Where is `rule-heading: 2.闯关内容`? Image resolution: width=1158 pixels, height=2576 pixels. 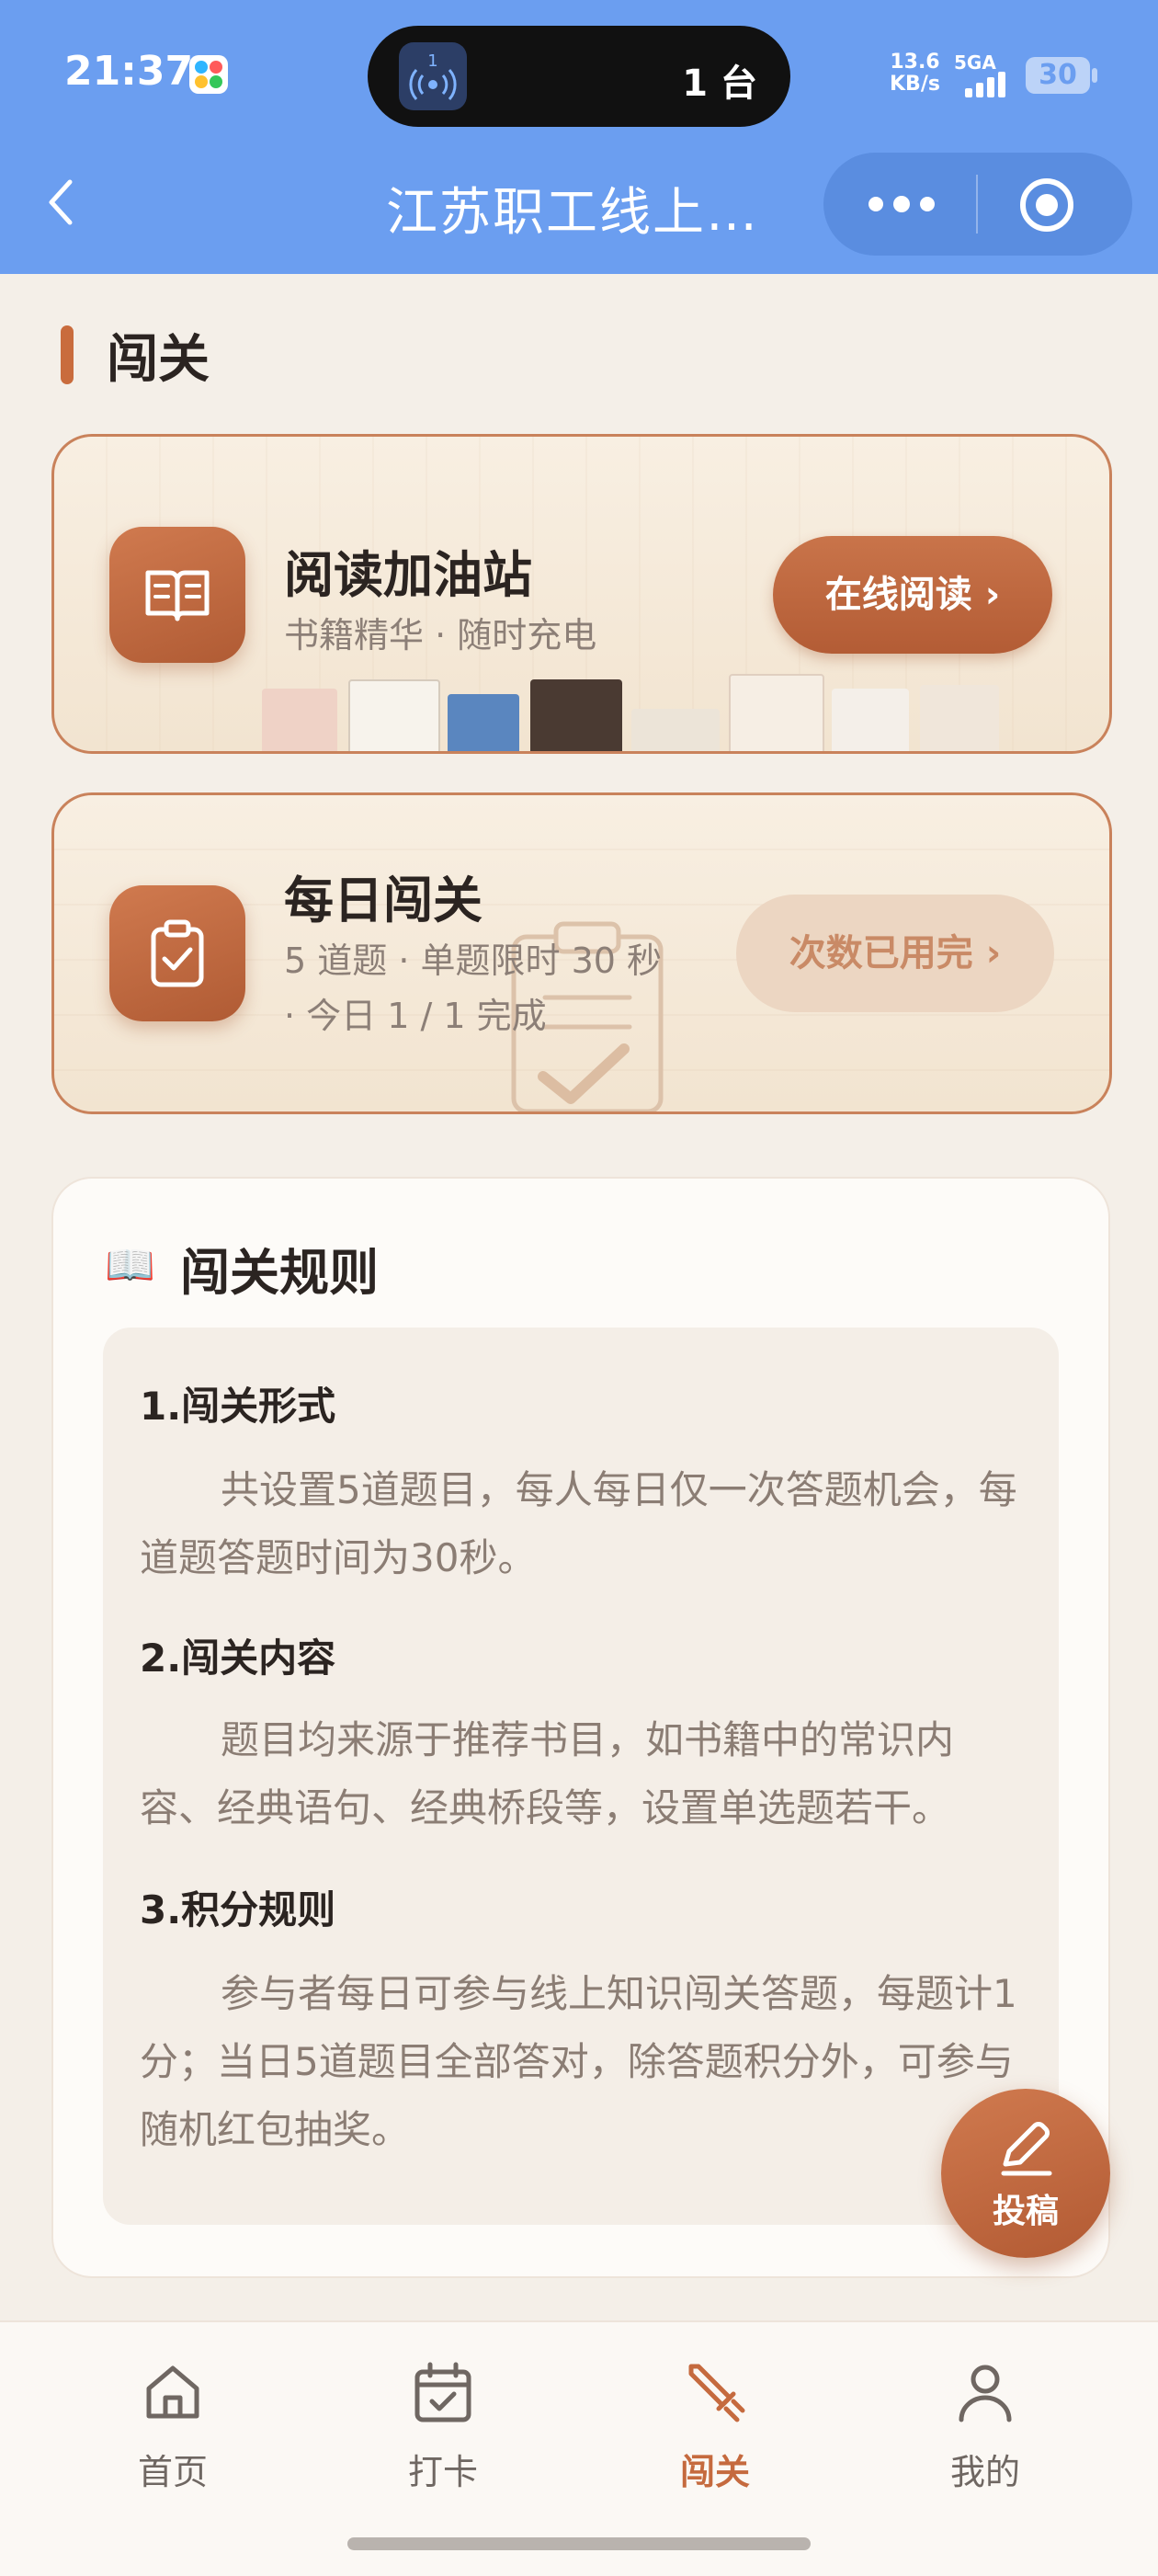 rule-heading: 2.闯关内容 is located at coordinates (238, 1658).